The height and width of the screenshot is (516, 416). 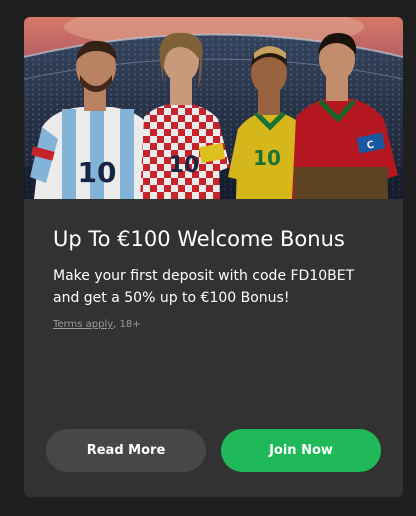 What do you see at coordinates (127, 324) in the screenshot?
I see `age-restriction: , 18+` at bounding box center [127, 324].